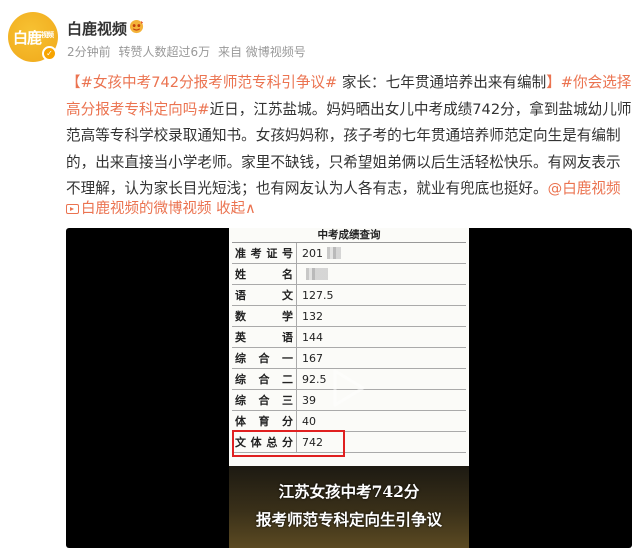 The width and height of the screenshot is (640, 554). What do you see at coordinates (442, 82) in the screenshot?
I see `headline-text: 家长：七年贯通培养出来有编制` at bounding box center [442, 82].